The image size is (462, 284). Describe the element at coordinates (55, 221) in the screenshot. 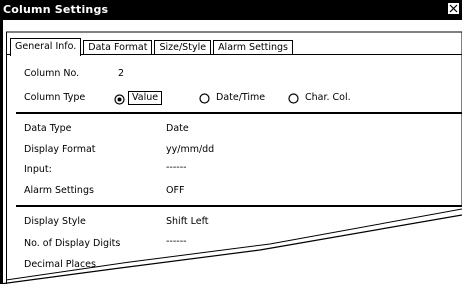

I see `display-style-label: Display Style` at that location.